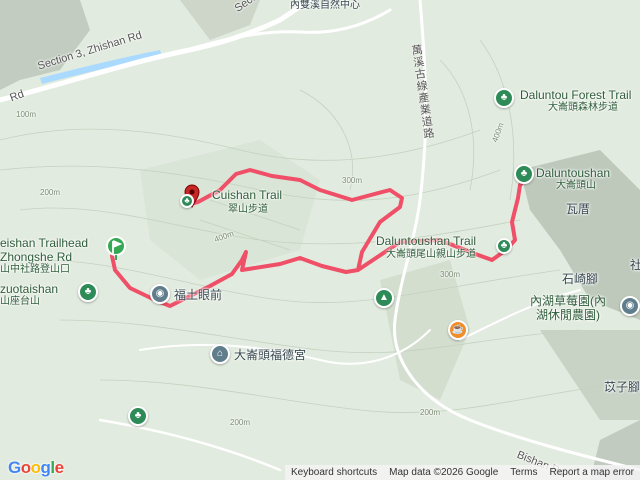 This screenshot has width=640, height=480. I want to click on google-logo: Google, so click(36, 467).